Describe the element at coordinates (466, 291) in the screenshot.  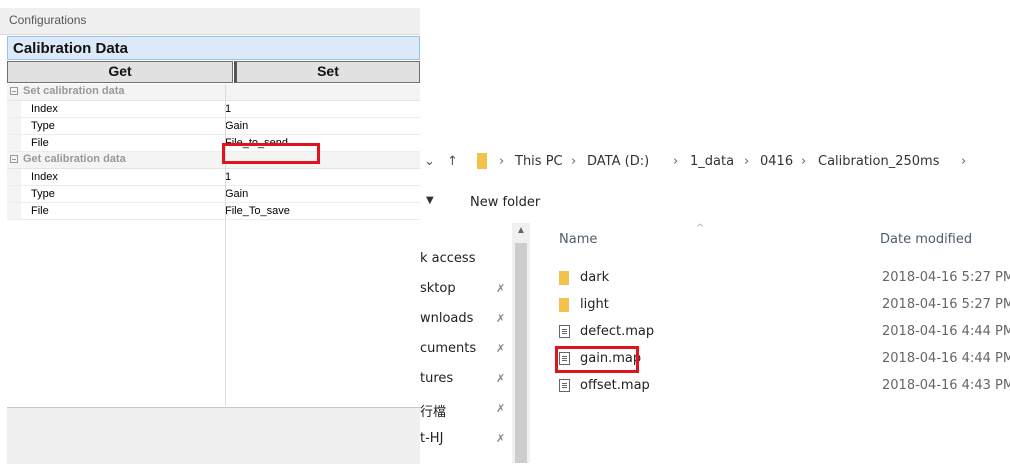
I see `nav-item-desktop: sktop ✗` at that location.